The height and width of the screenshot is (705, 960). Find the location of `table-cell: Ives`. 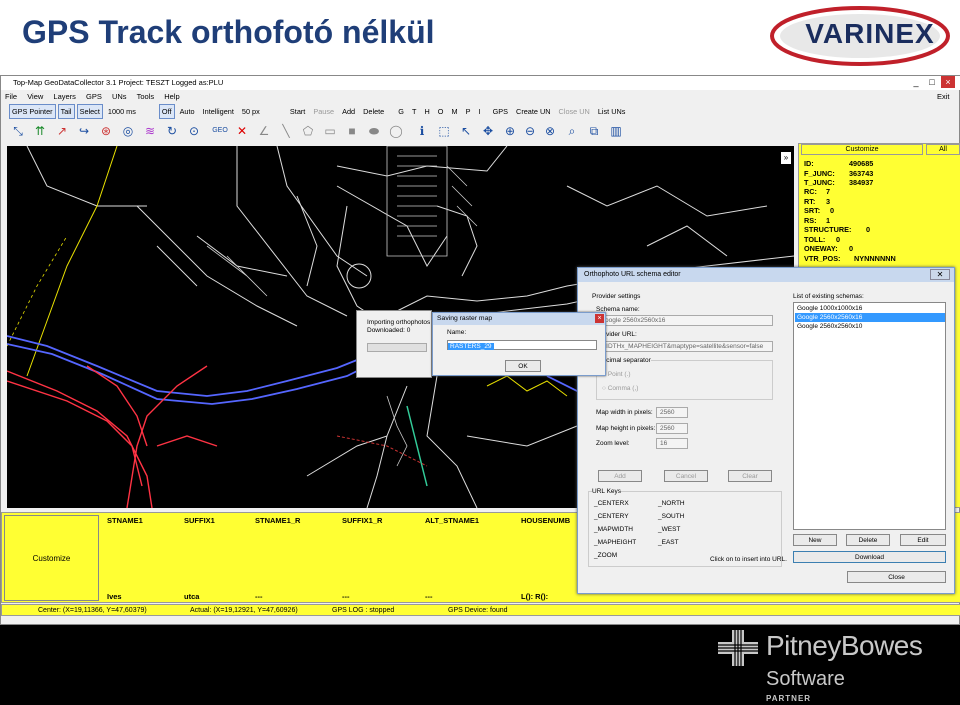

table-cell: Ives is located at coordinates (114, 596).